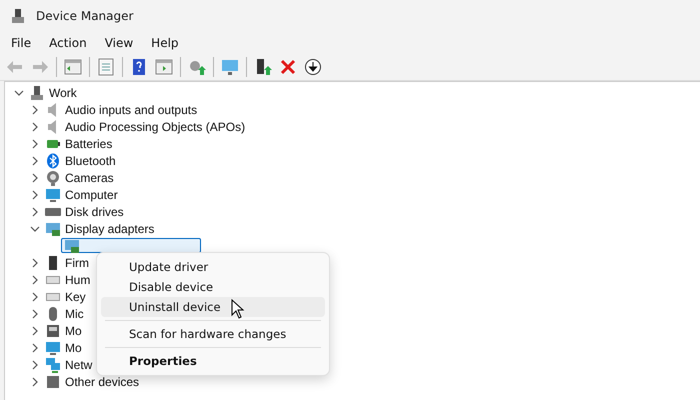 The image size is (700, 400). I want to click on tree-item: Display adapters, so click(109, 229).